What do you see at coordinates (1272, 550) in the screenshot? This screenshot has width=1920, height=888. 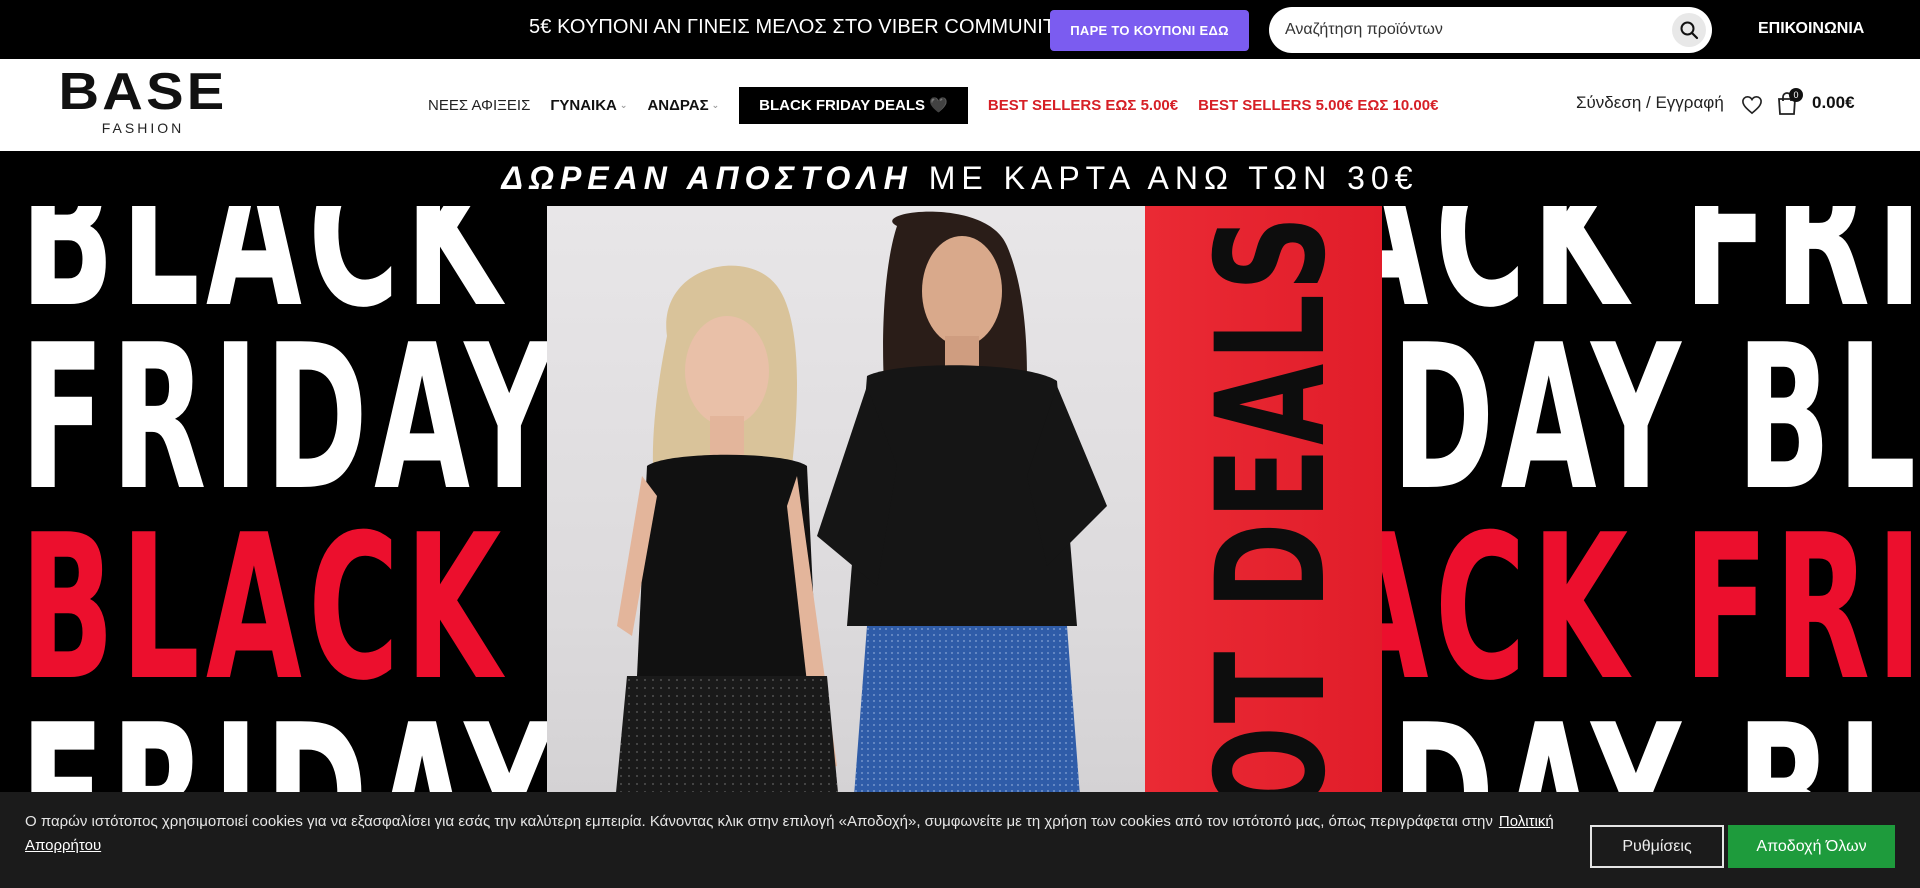 I see `hot-deals-label: HOT DEALS` at bounding box center [1272, 550].